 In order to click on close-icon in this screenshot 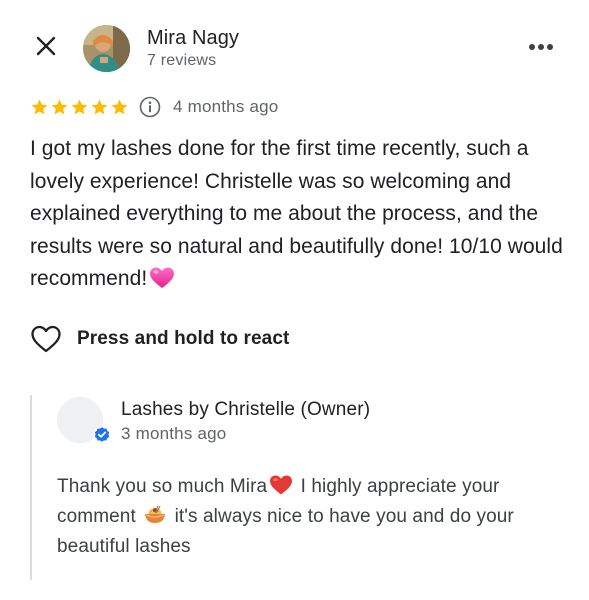, I will do `click(46, 46)`.